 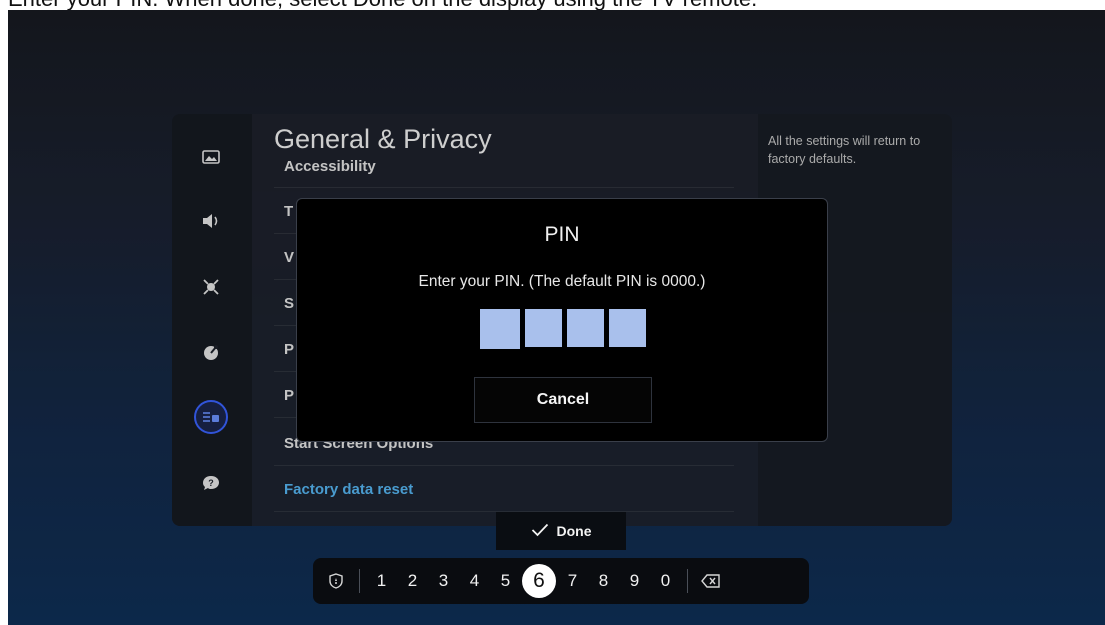 What do you see at coordinates (711, 581) in the screenshot?
I see `backspace-icon` at bounding box center [711, 581].